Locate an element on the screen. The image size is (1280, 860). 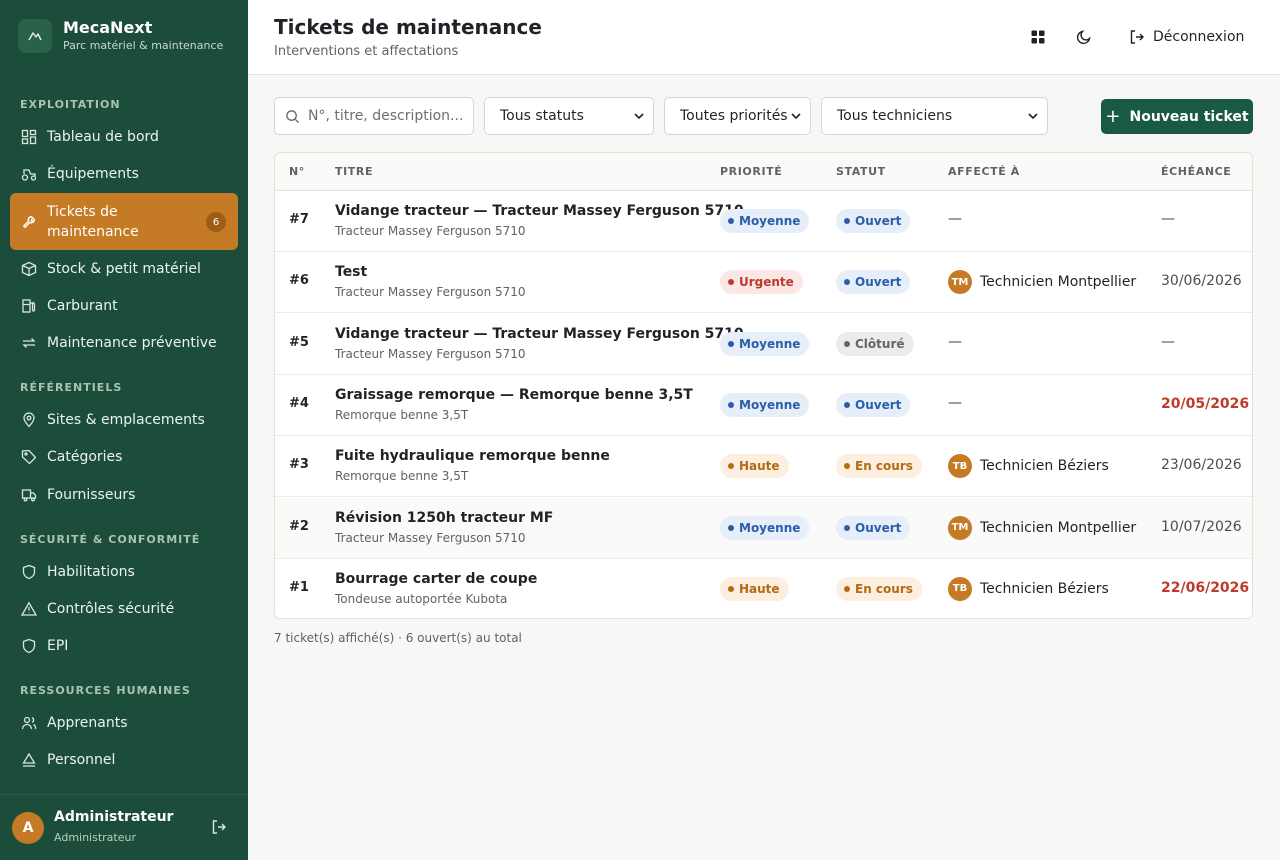
sidebar-item-sites: Sites & emplacements is located at coordinates (124, 420).